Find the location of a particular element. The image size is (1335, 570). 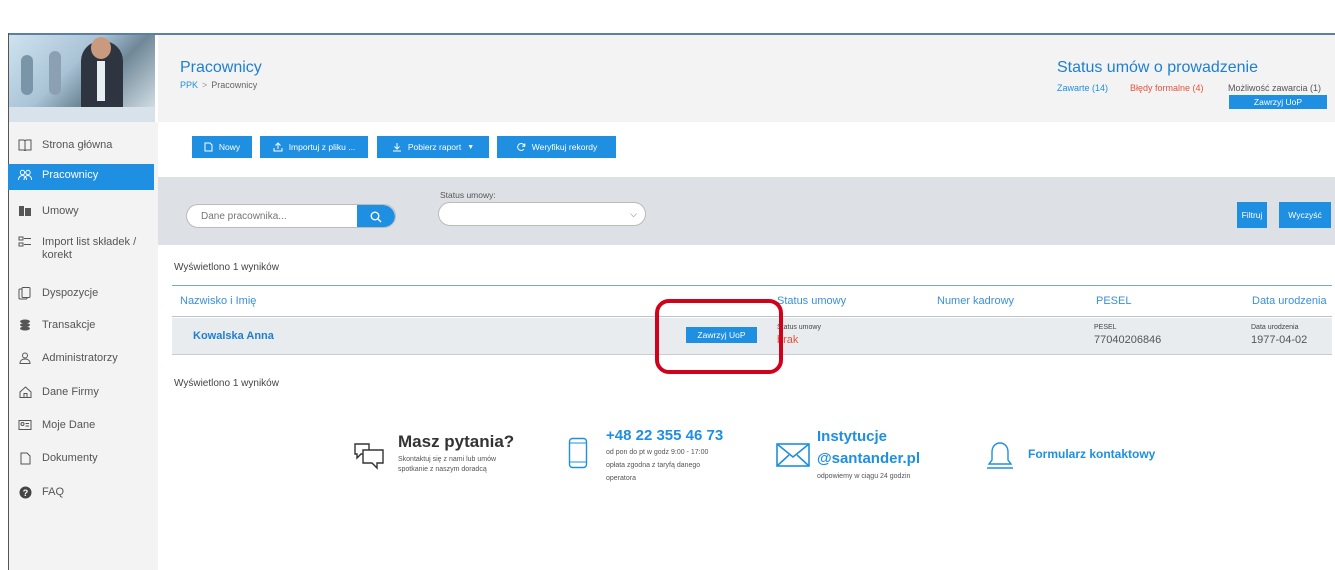

chevron-down-icon: ▼ is located at coordinates (471, 147).